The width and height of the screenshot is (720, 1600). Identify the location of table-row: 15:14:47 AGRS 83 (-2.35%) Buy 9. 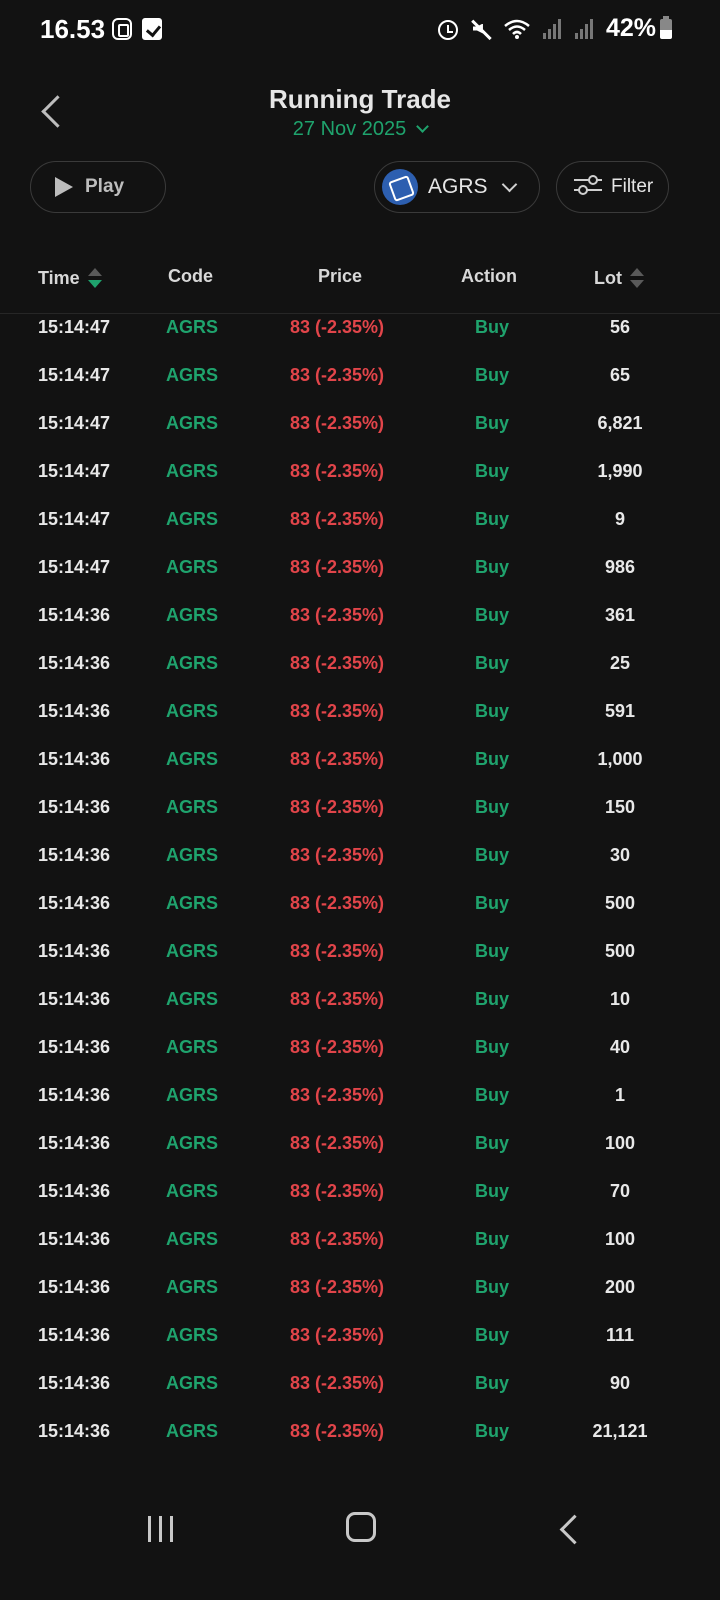
(360, 531).